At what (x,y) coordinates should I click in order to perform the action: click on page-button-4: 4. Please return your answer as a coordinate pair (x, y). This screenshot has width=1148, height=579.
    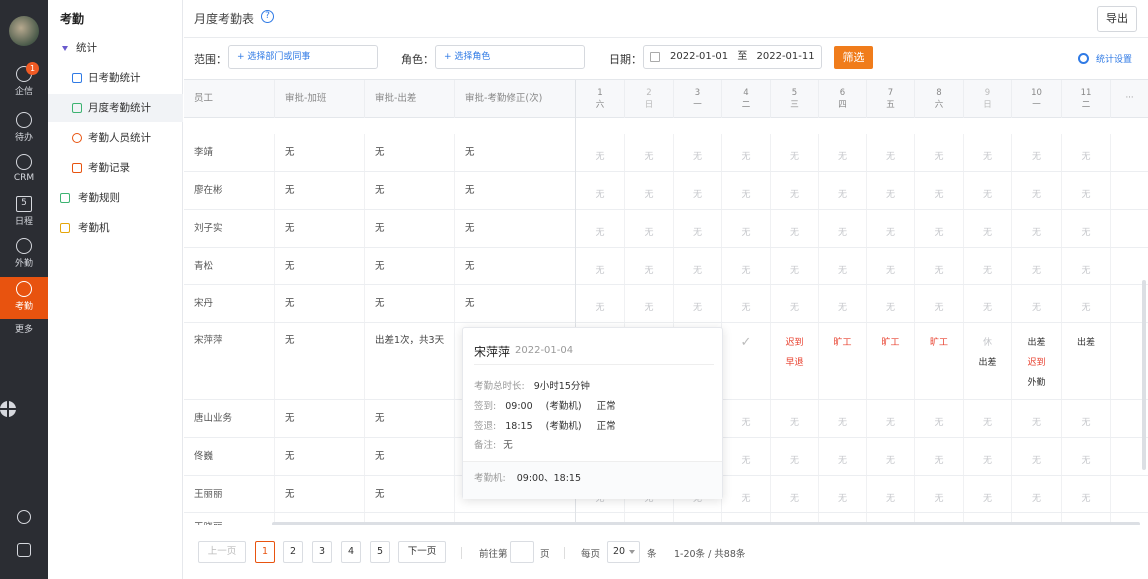
    Looking at the image, I should click on (351, 552).